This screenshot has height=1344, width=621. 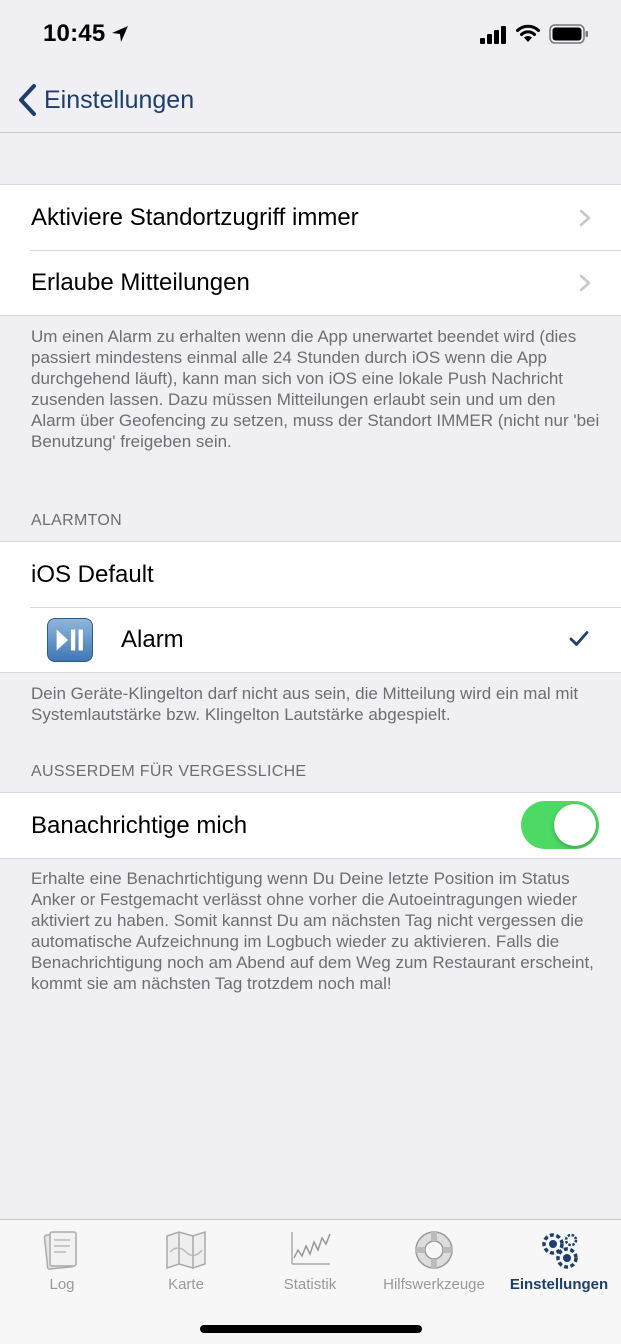 What do you see at coordinates (77, 520) in the screenshot?
I see `alarmton-header: ALARMTON` at bounding box center [77, 520].